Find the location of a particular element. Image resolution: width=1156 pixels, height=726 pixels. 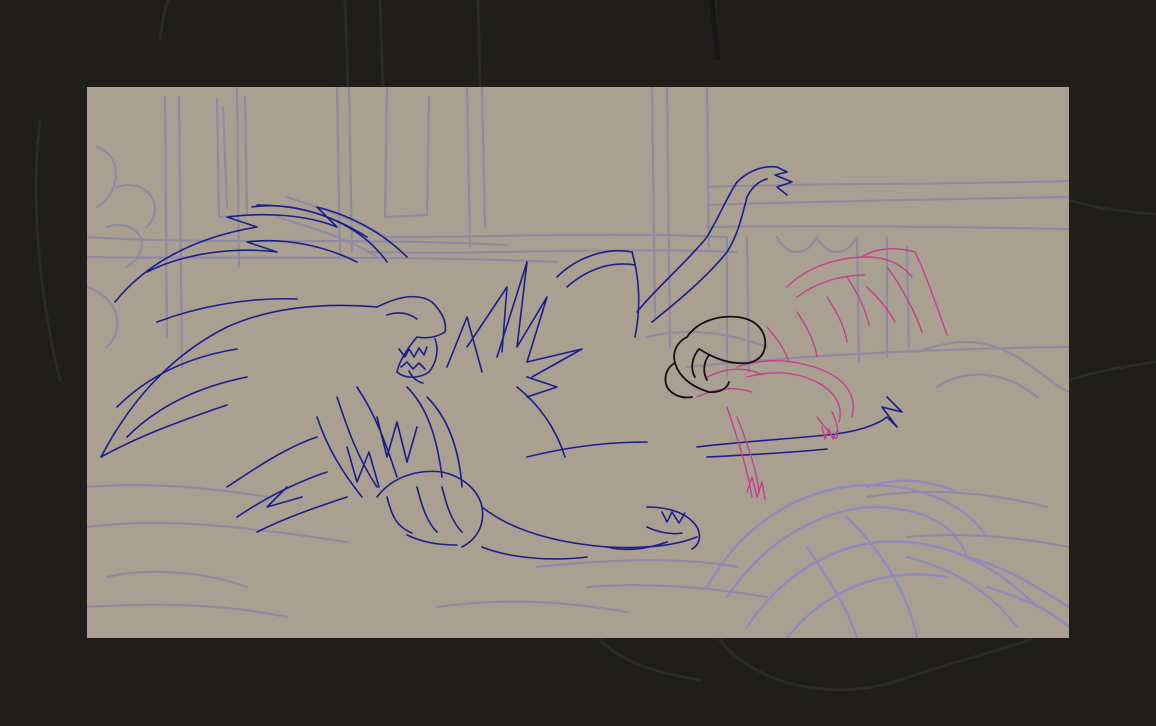

foreground-rough-layer is located at coordinates (887, 558).